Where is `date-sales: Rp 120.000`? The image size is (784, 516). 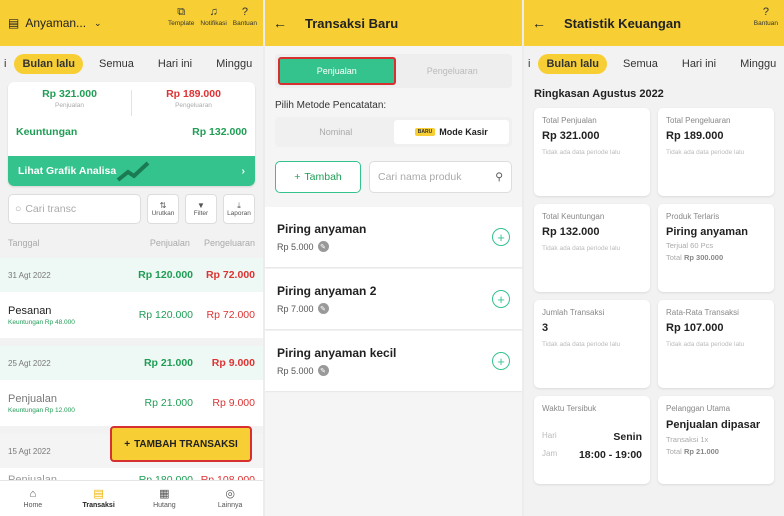
date-sales: Rp 120.000 is located at coordinates (165, 275).